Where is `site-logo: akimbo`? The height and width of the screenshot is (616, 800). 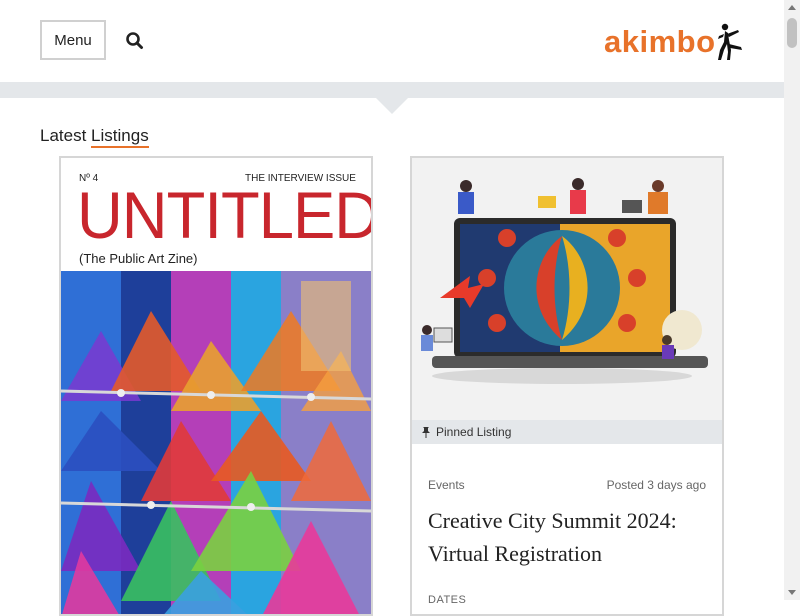
site-logo: akimbo is located at coordinates (674, 42).